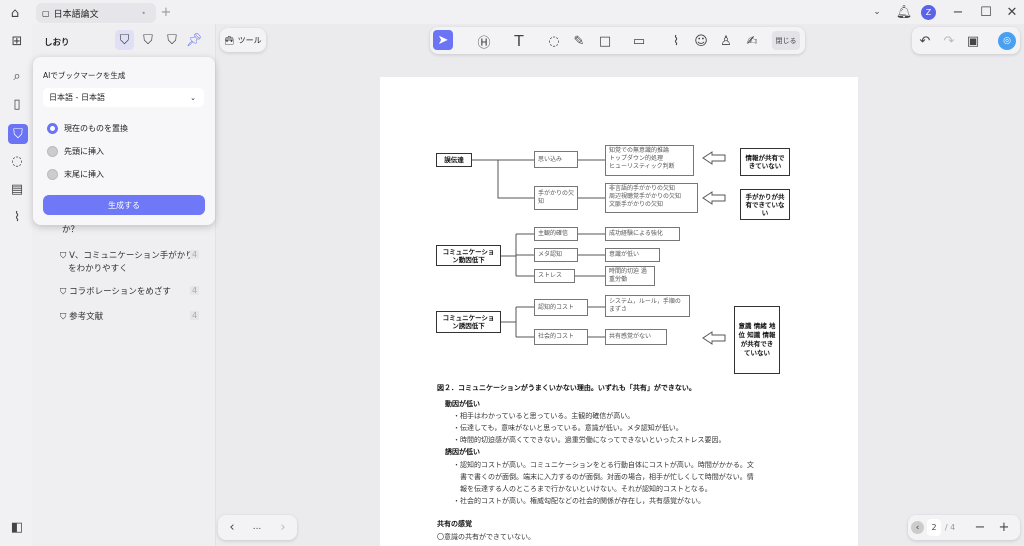 This screenshot has height=546, width=1024. What do you see at coordinates (87, 128) in the screenshot?
I see `radio-replace: 現在のものを置換` at bounding box center [87, 128].